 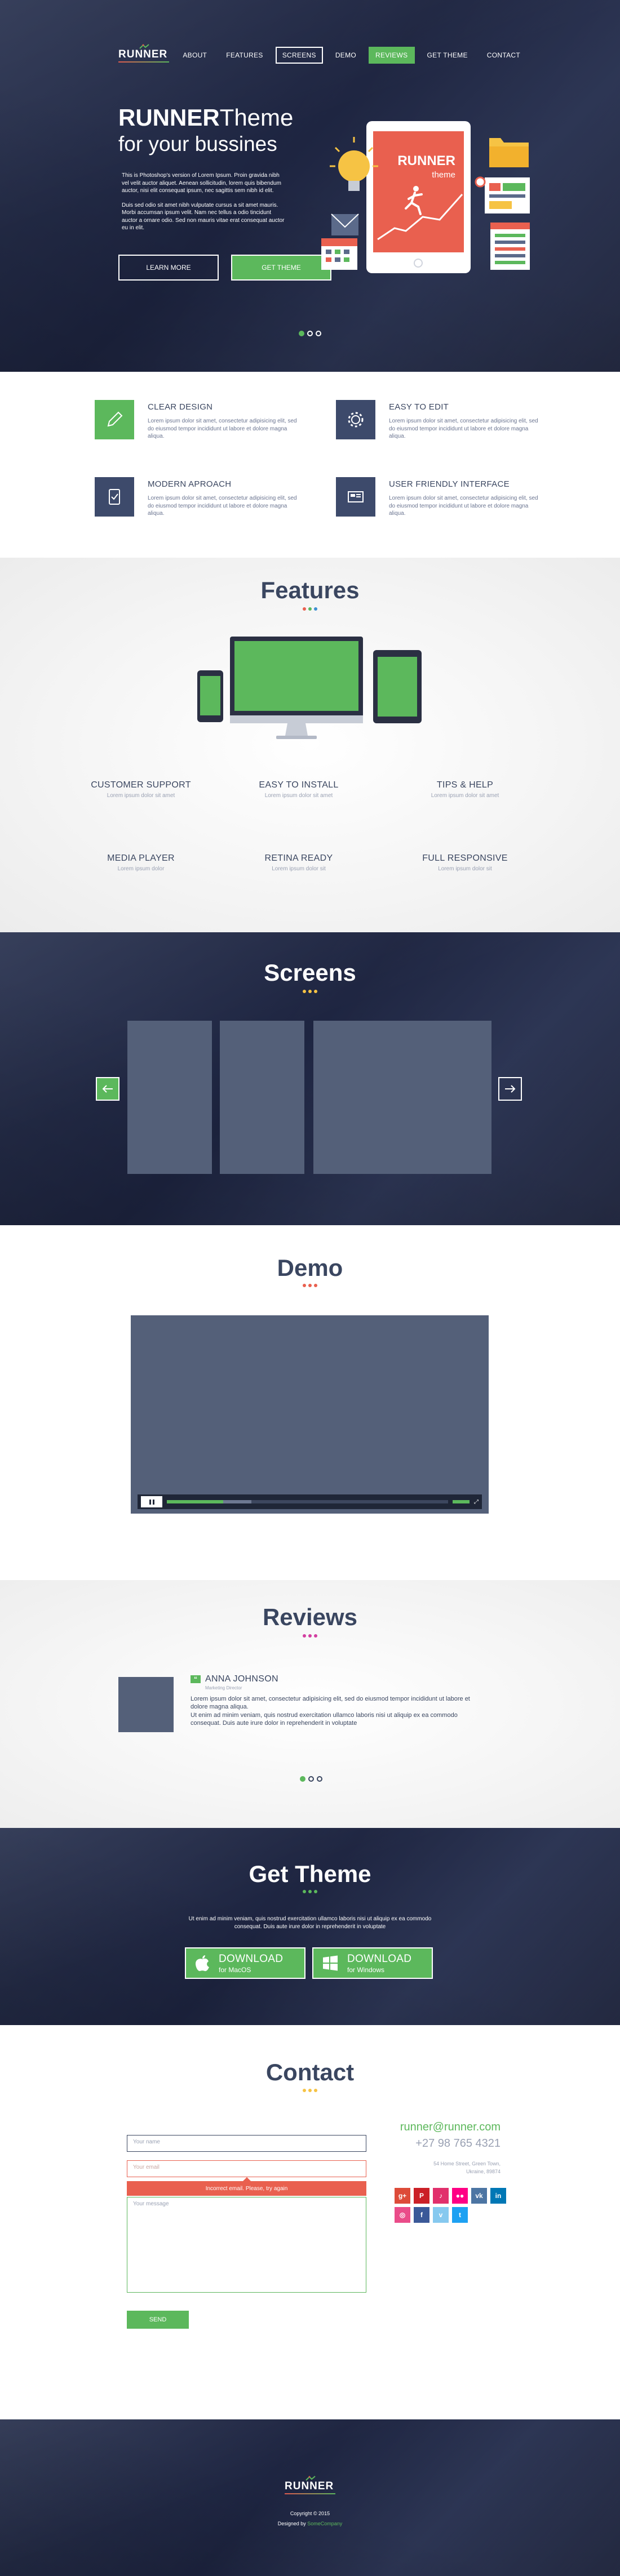 I want to click on feature-item: FULL RESPONSIVE Lorem ipsum dolor sit, so click(x=465, y=862).